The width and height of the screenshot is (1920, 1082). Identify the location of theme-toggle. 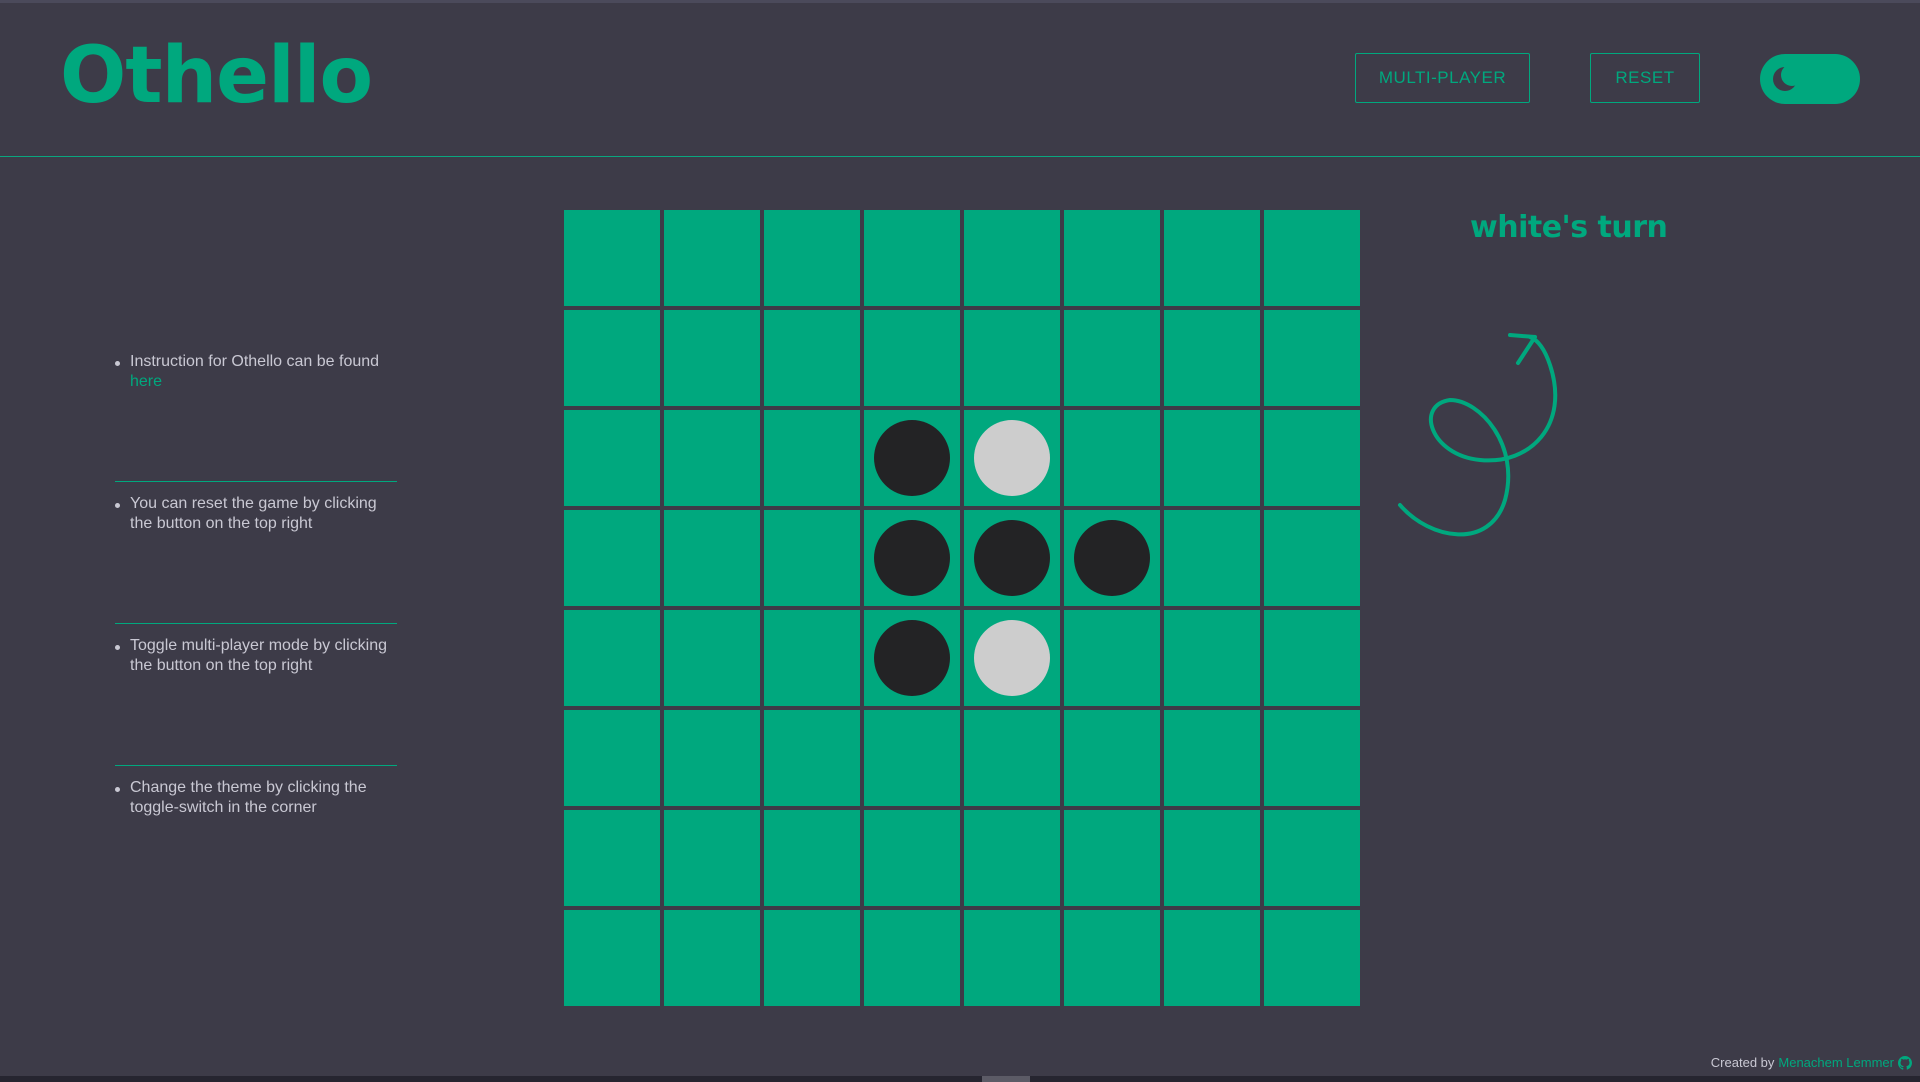
(1810, 79).